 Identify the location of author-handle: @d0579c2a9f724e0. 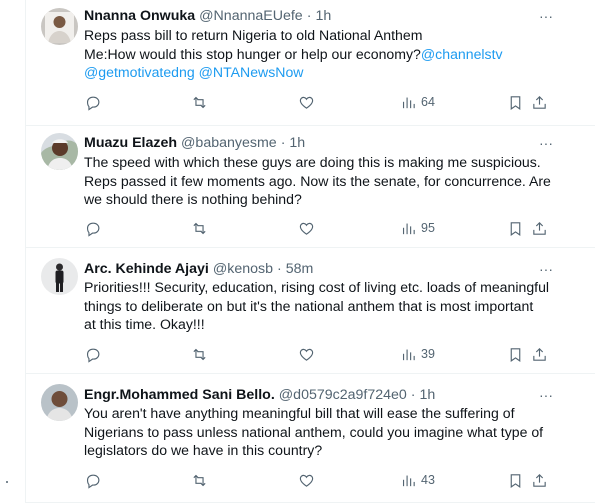
(343, 395).